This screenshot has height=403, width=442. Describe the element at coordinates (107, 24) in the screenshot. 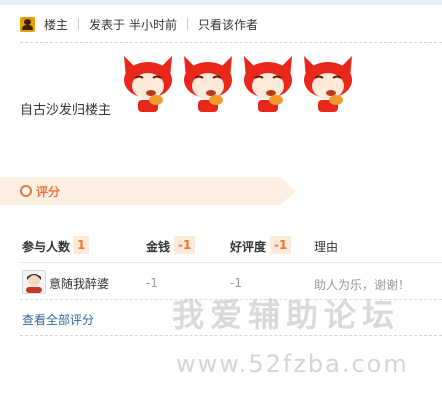

I see `posted-prefix: 发表于` at that location.